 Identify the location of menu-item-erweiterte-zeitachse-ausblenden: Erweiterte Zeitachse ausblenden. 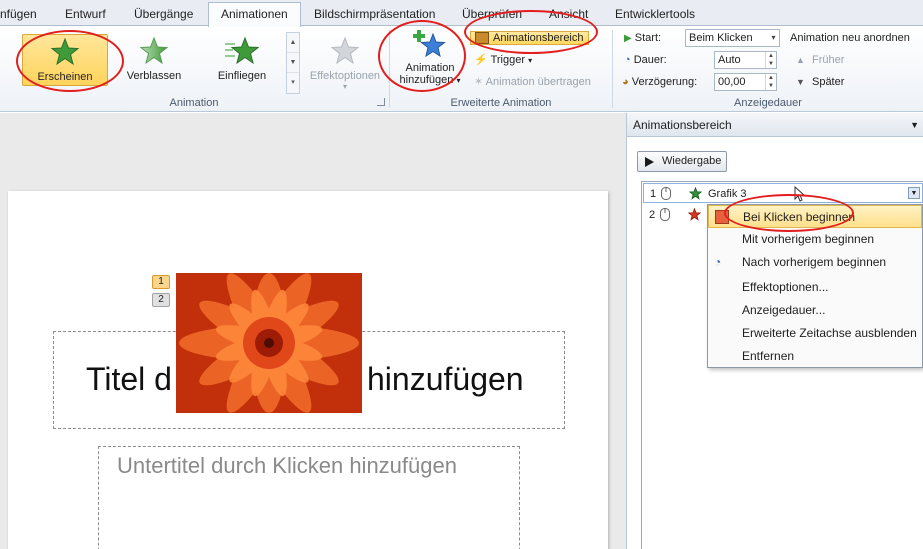
(815, 333).